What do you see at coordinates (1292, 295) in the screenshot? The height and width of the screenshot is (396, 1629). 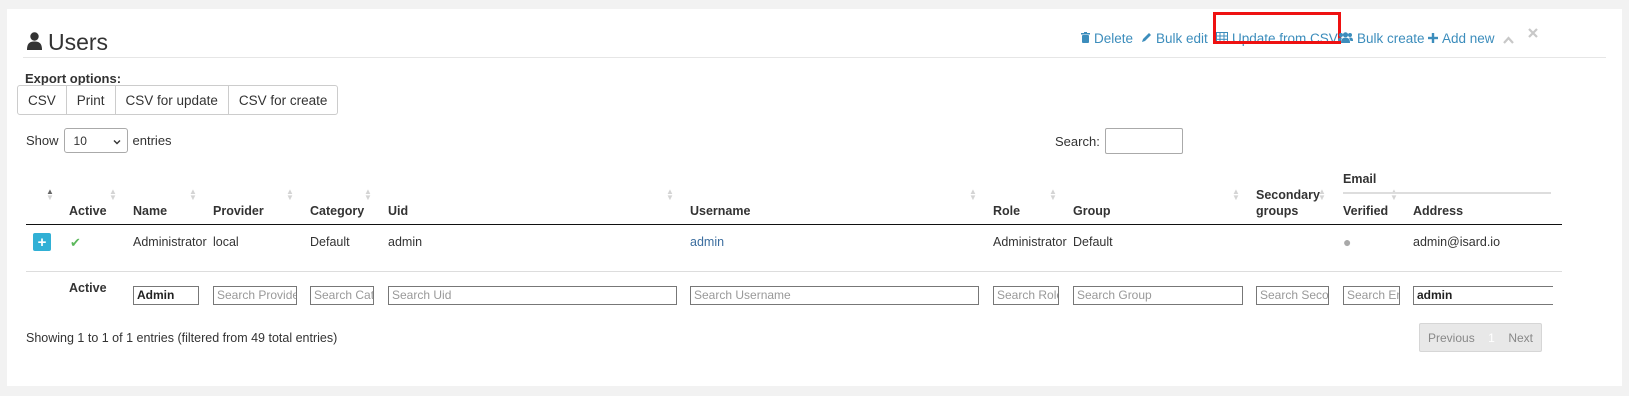 I see `filter-secondary-groups-input: Search Secondary groups` at bounding box center [1292, 295].